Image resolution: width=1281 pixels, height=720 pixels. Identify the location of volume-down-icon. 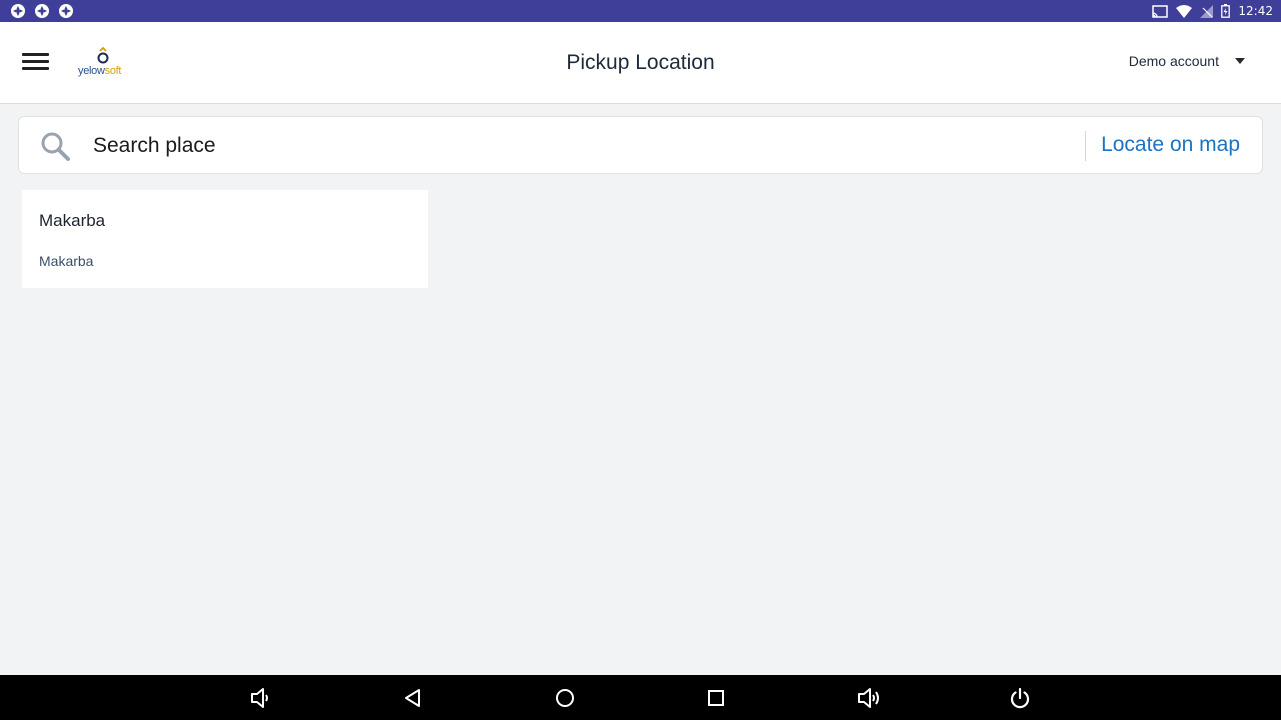
(259, 698).